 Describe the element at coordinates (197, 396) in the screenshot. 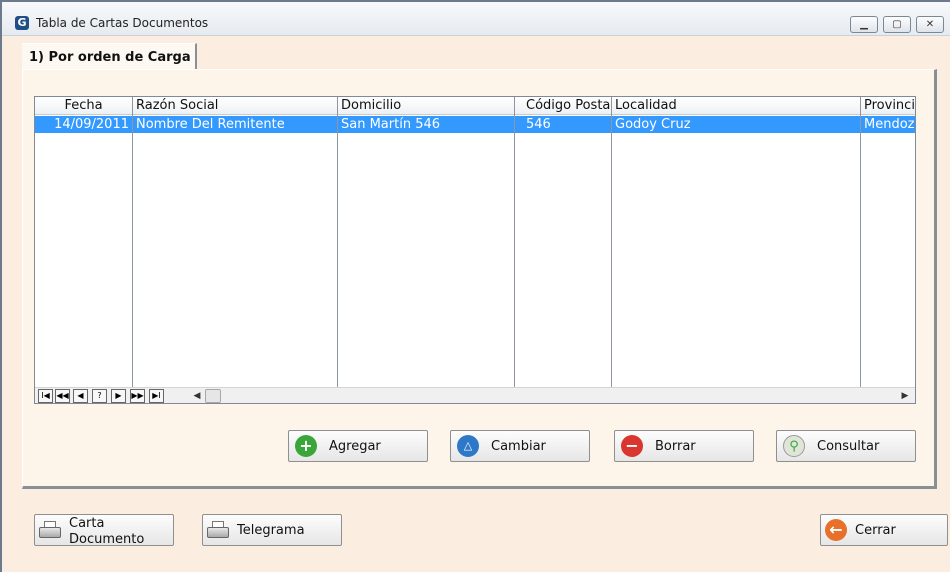

I see `scroll-left-icon: ◀` at that location.